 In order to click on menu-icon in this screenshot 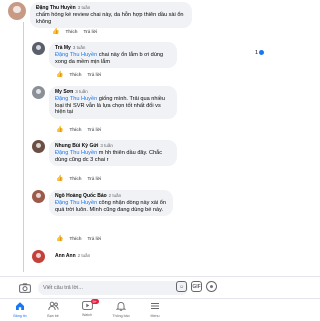, I will do `click(155, 307)`.